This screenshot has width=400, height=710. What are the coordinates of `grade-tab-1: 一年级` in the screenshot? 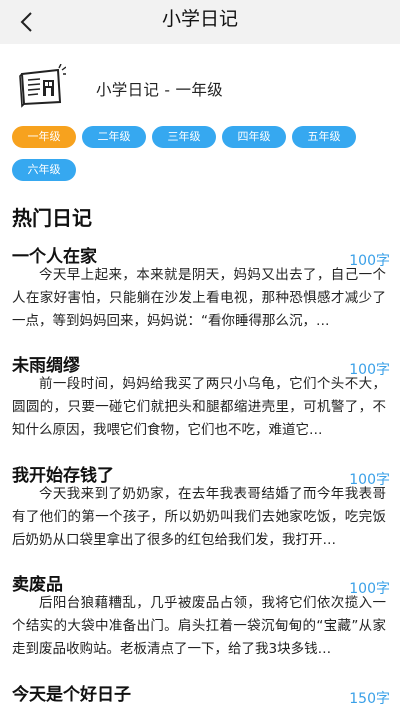 It's located at (44, 137).